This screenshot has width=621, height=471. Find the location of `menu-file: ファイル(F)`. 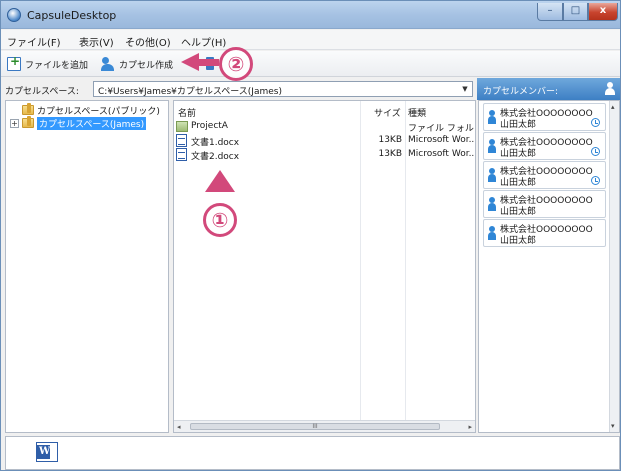

menu-file: ファイル(F) is located at coordinates (34, 41).